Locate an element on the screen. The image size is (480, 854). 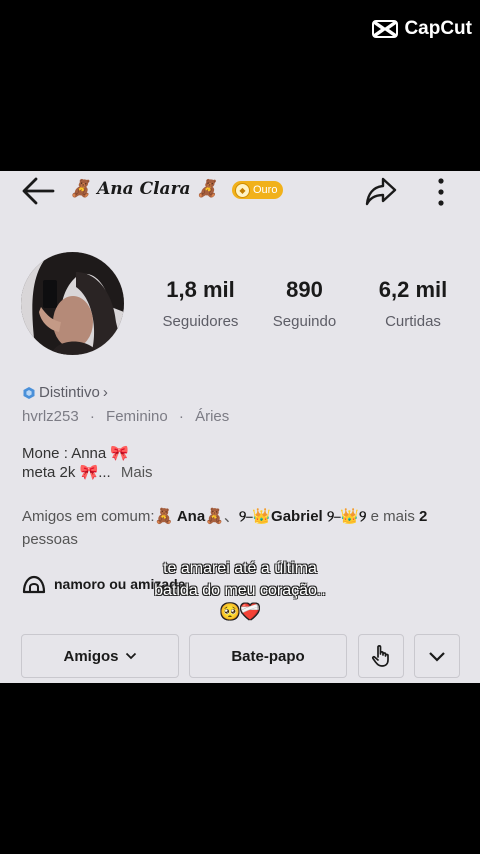
avatar is located at coordinates (72, 303).